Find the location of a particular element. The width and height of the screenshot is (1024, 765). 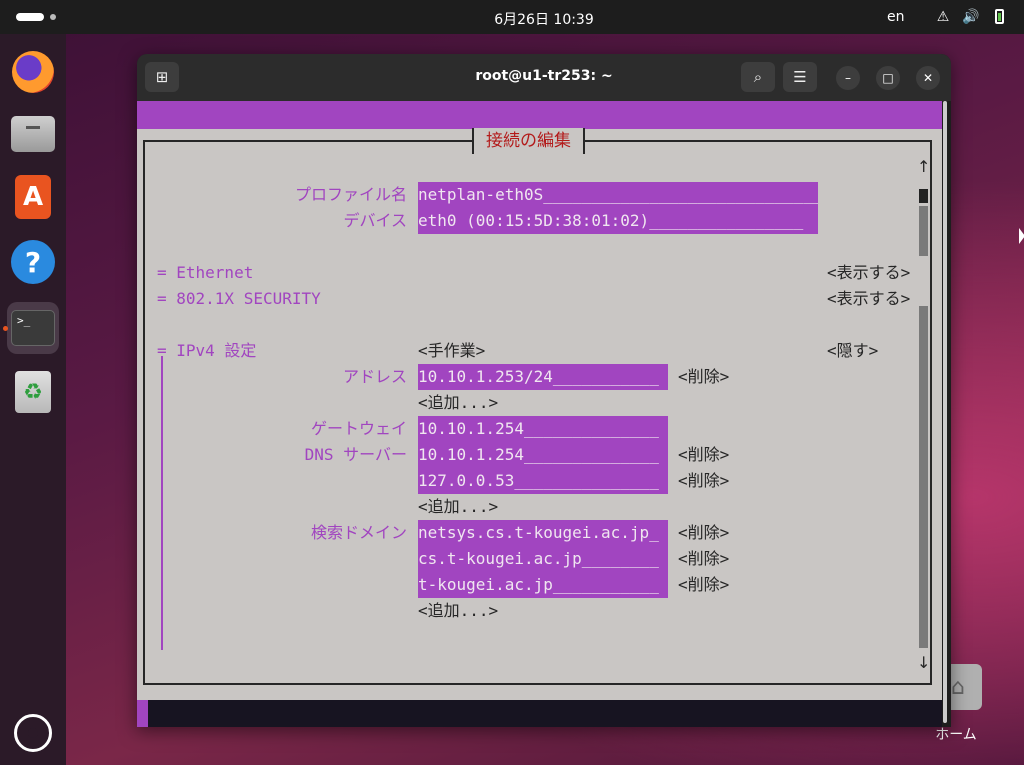

maximize-icon: □ is located at coordinates (888, 78).